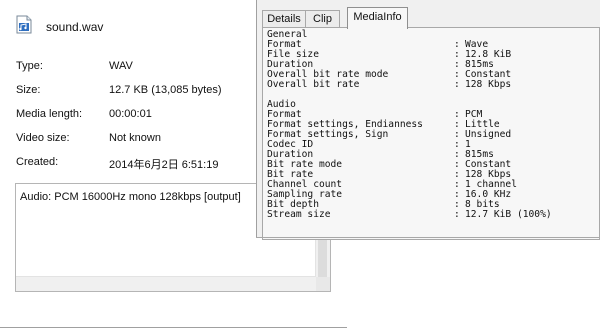 This screenshot has width=600, height=334. I want to click on property-label: Media length:, so click(49, 114).